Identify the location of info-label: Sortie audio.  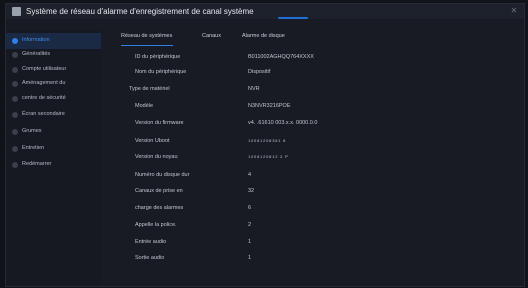
(150, 258).